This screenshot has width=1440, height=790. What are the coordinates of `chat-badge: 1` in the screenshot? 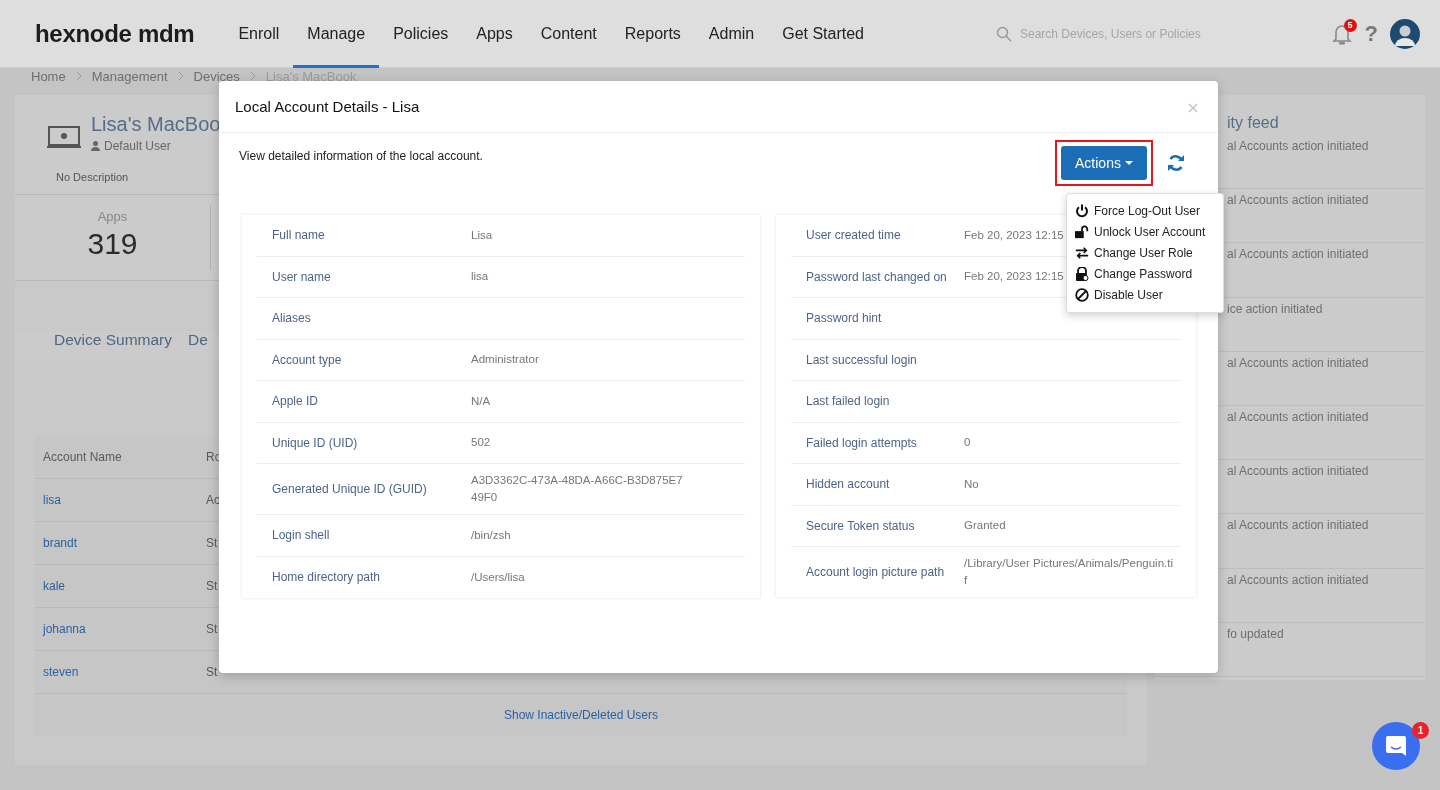 It's located at (1420, 730).